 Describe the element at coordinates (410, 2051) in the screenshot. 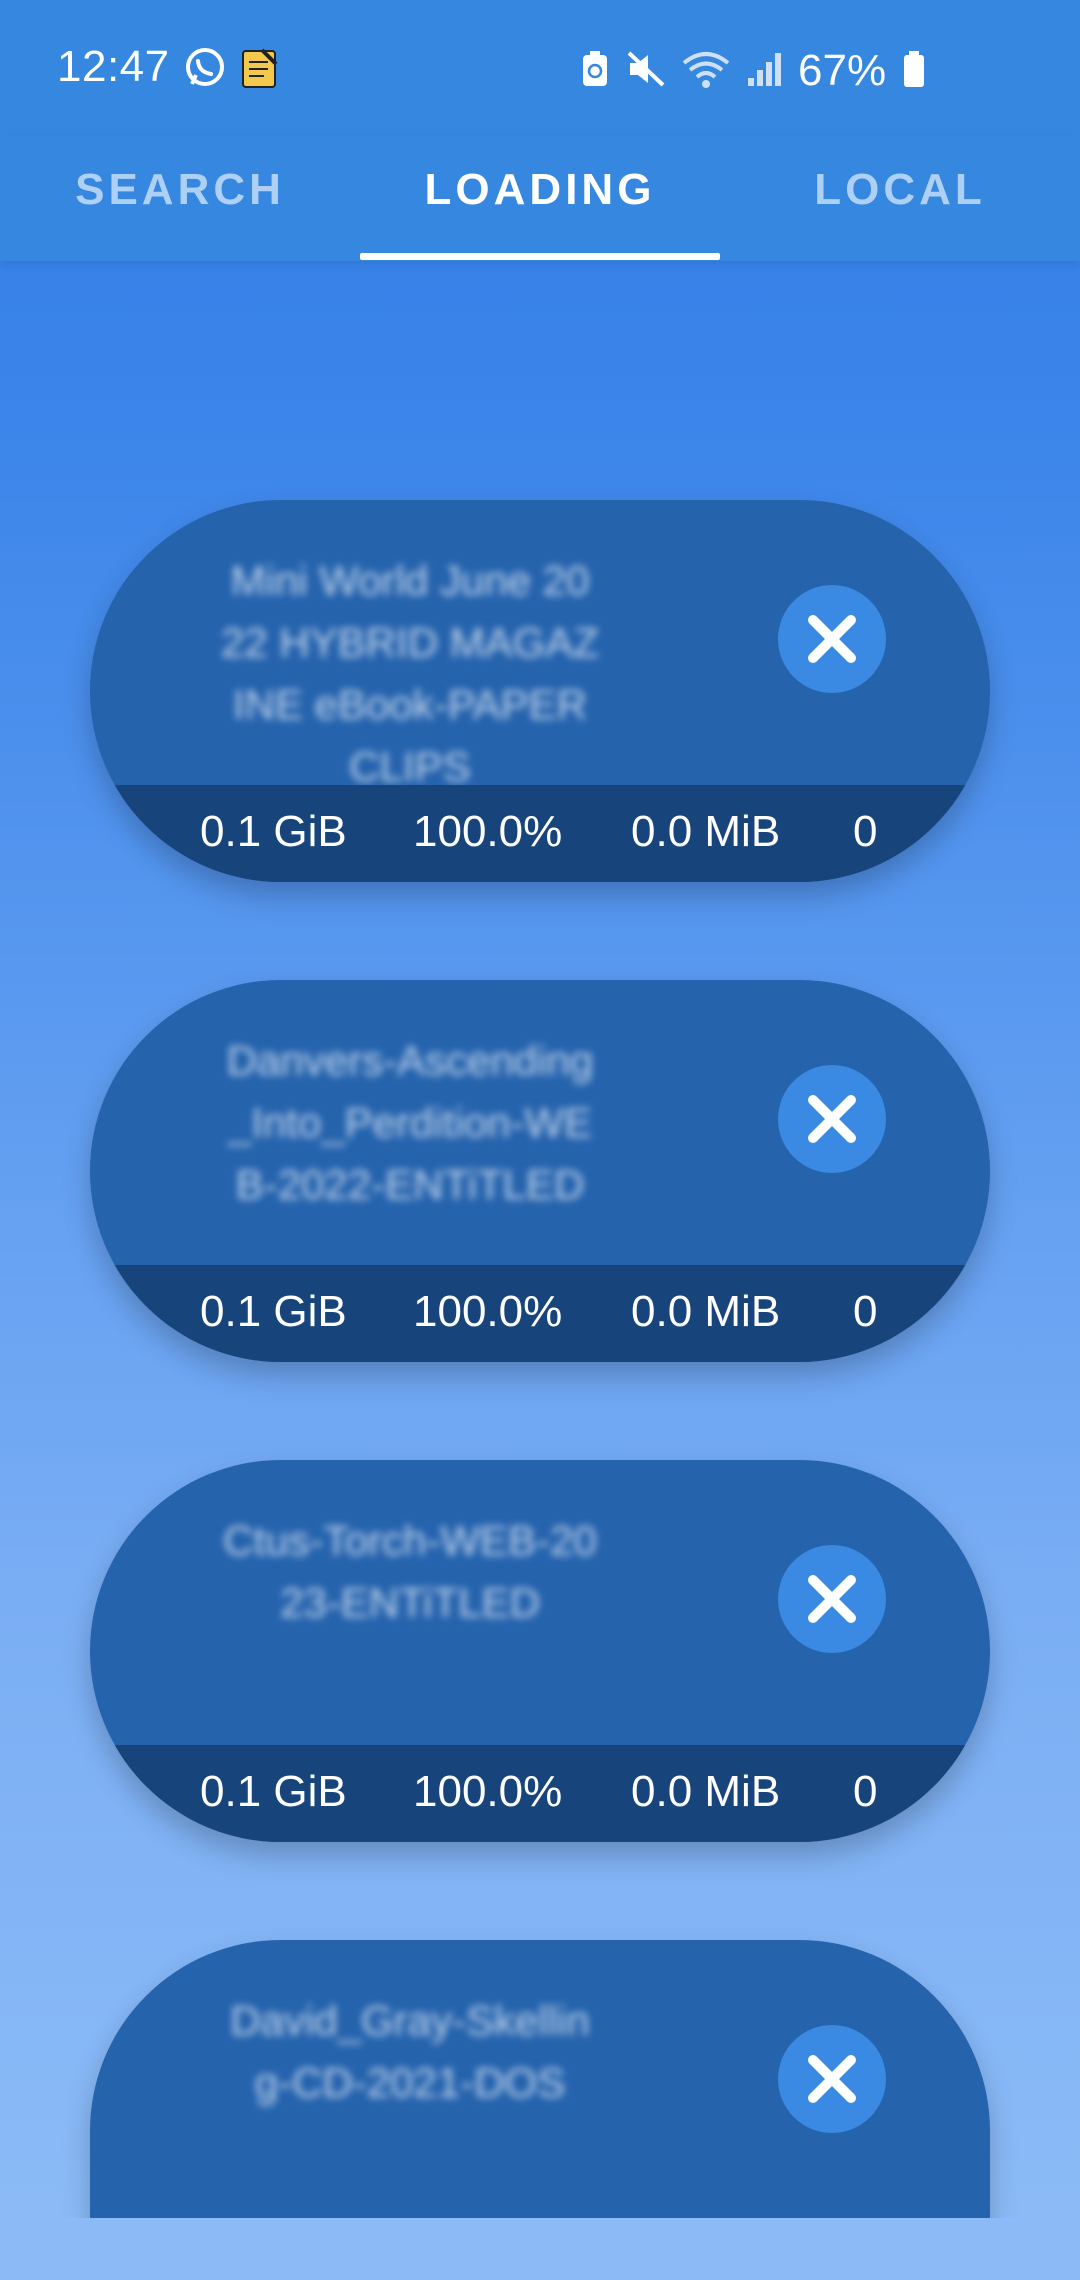

I see `download-title: David_Gray-Skelling-CD-2021-DOS` at that location.